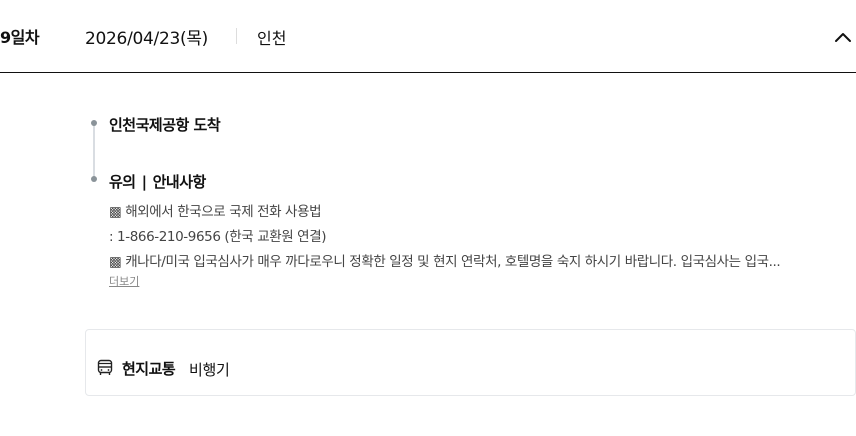 This screenshot has height=436, width=856. What do you see at coordinates (122, 182) in the screenshot?
I see `notice-label: 유의` at bounding box center [122, 182].